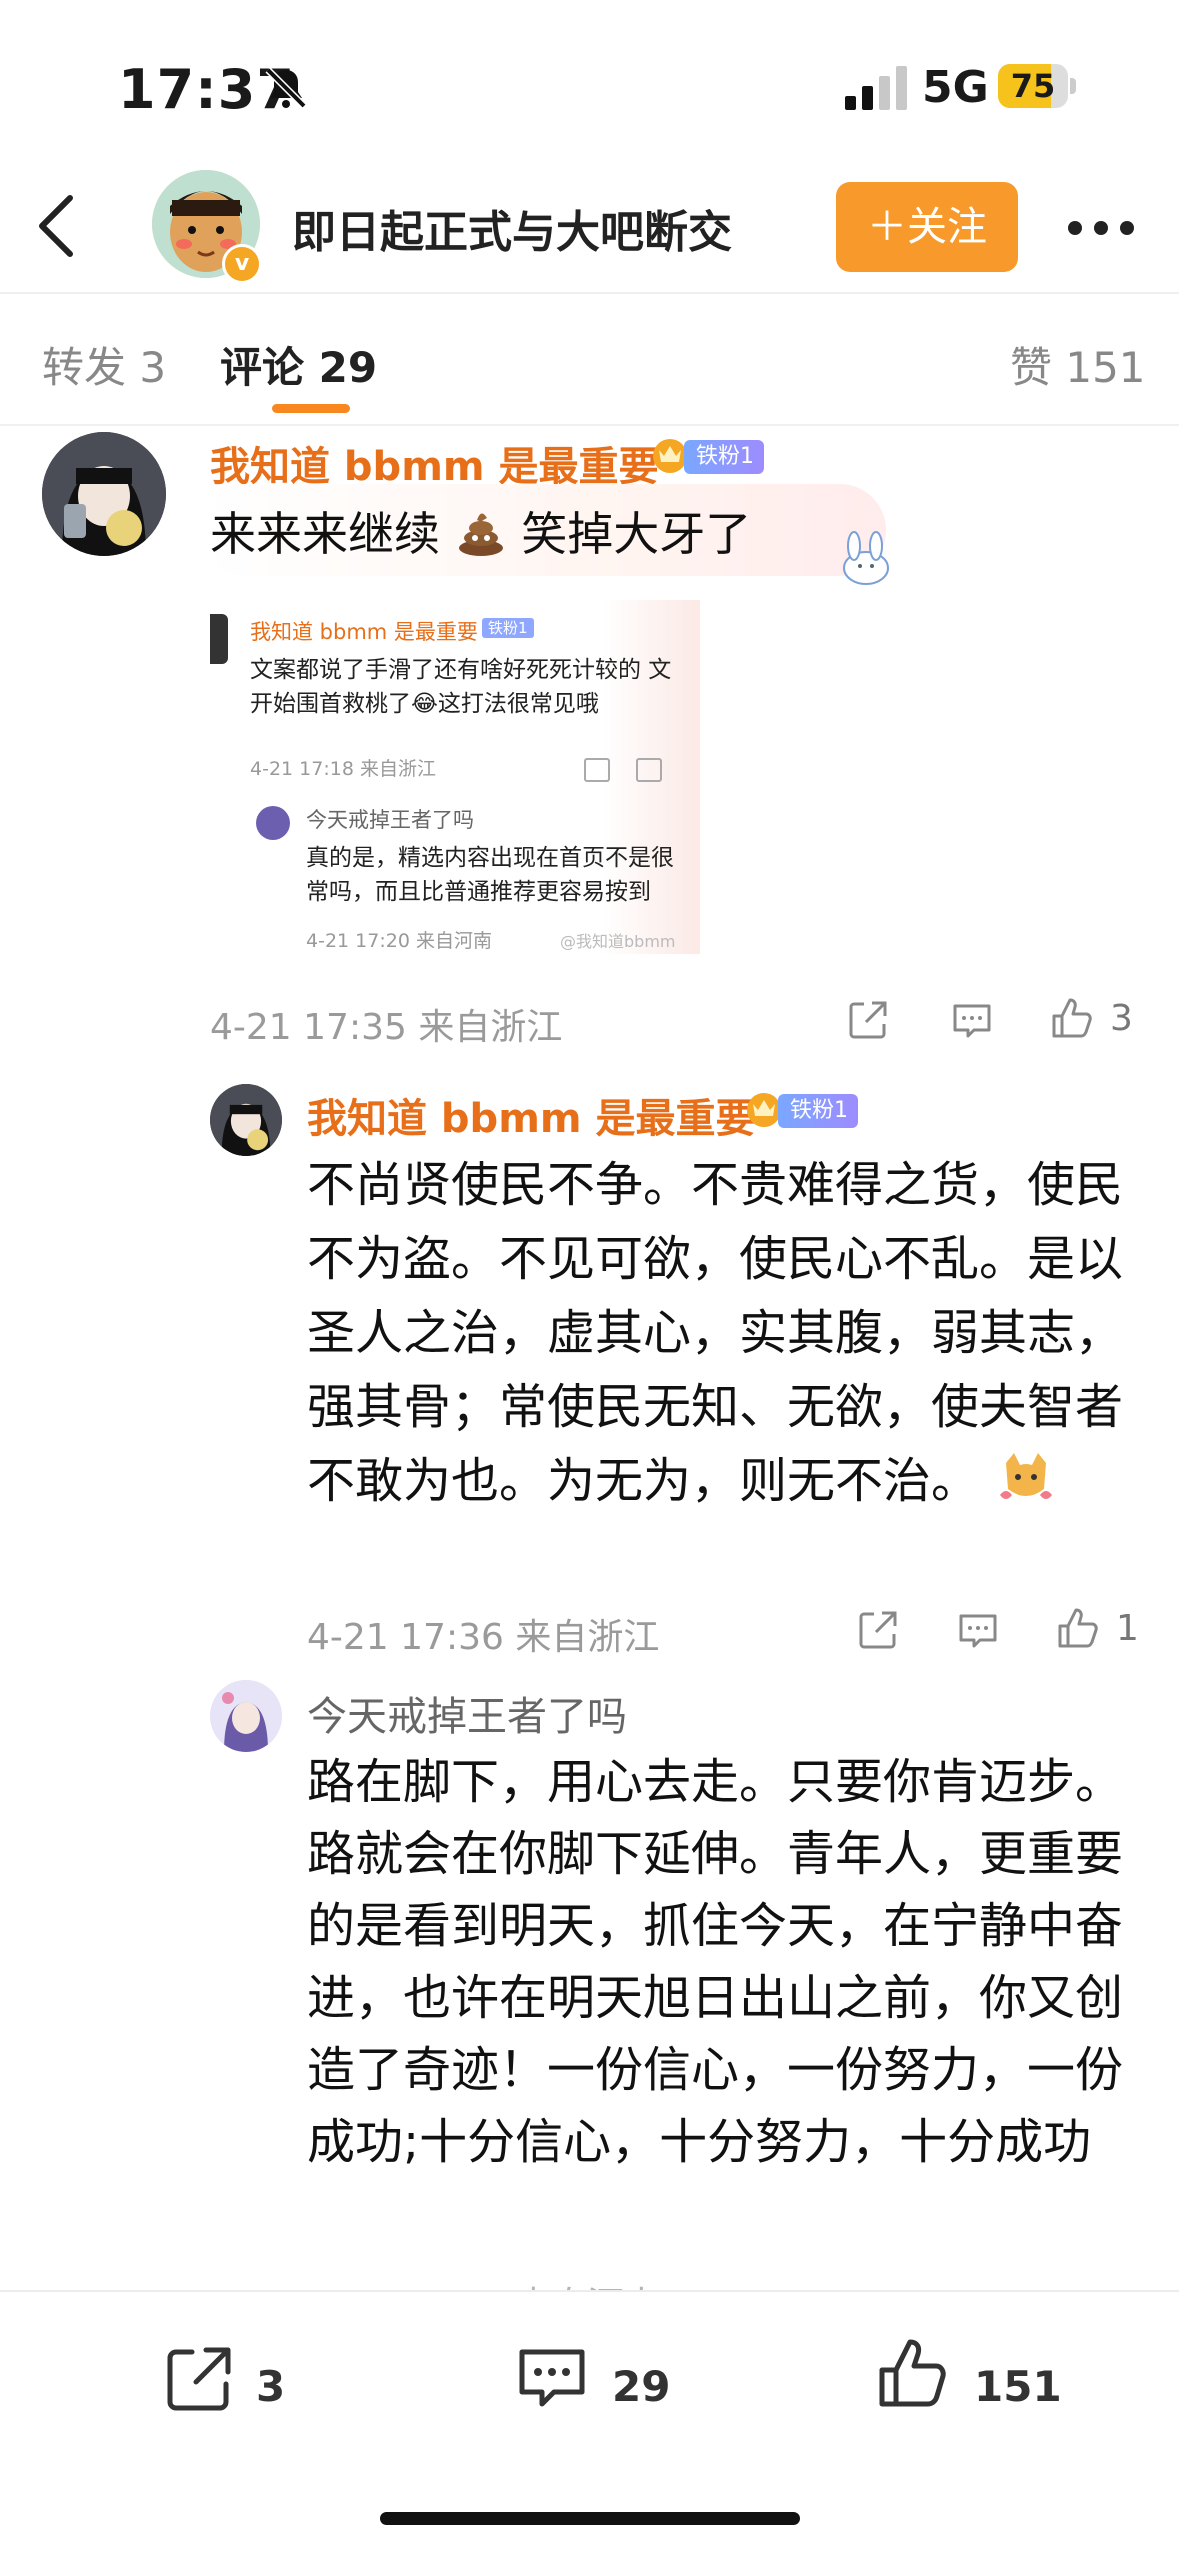  What do you see at coordinates (311, 408) in the screenshot?
I see `active-tab-indicator` at bounding box center [311, 408].